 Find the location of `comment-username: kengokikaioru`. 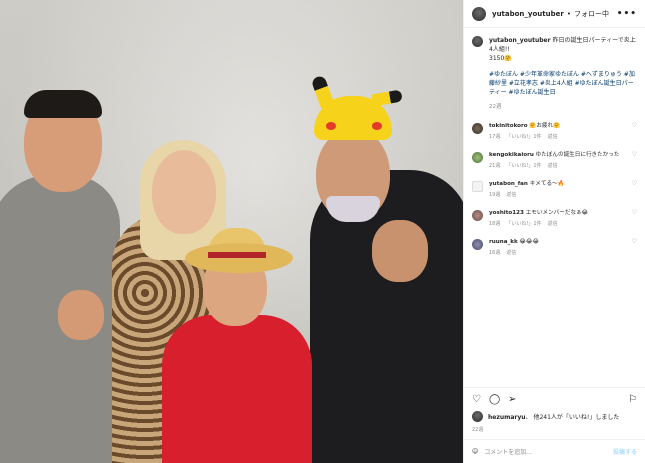

comment-username: kengokikaioru is located at coordinates (511, 155).